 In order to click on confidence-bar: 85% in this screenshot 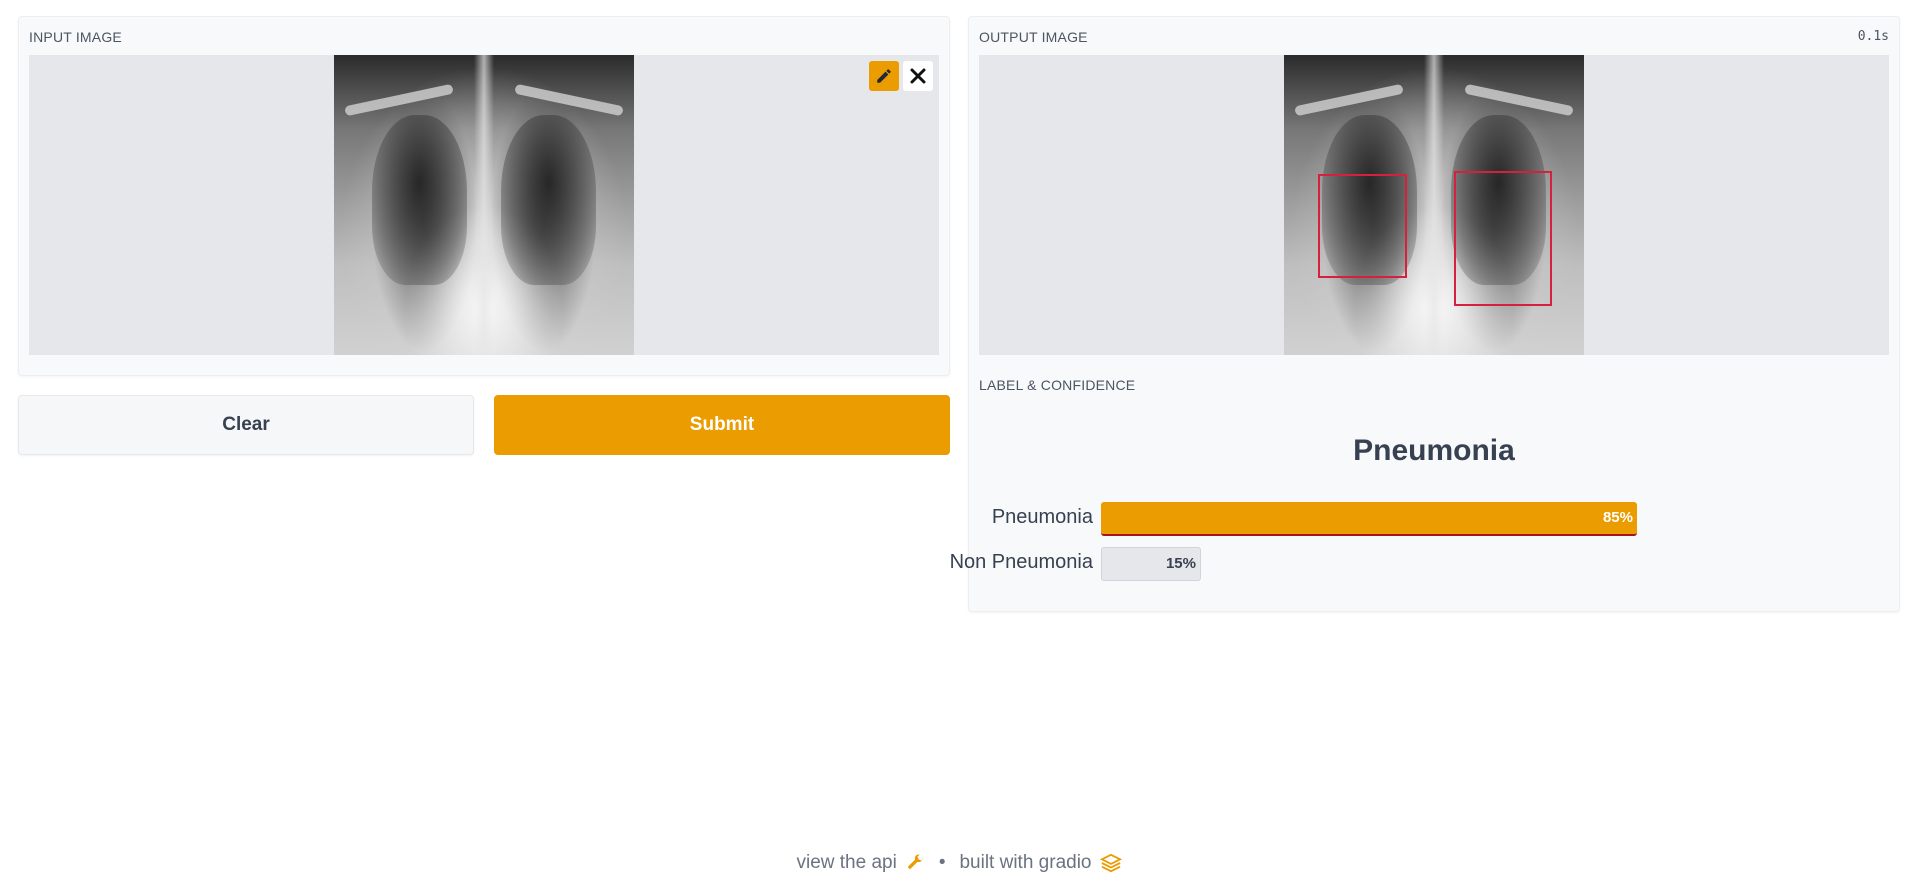, I will do `click(1369, 519)`.